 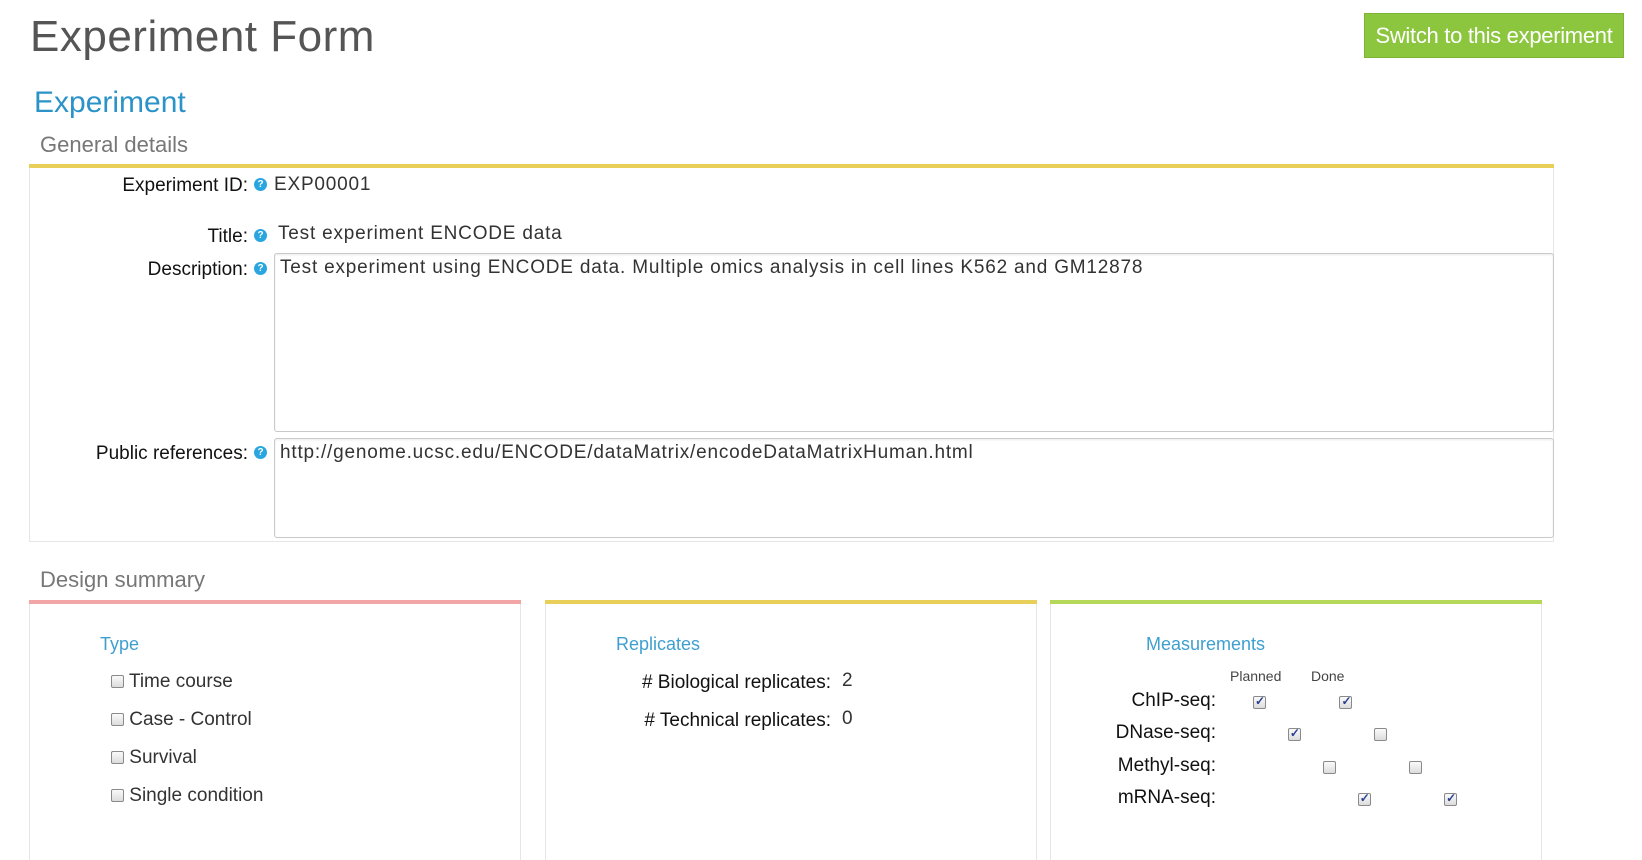 I want to click on biological-replicates-value: 2, so click(x=847, y=681).